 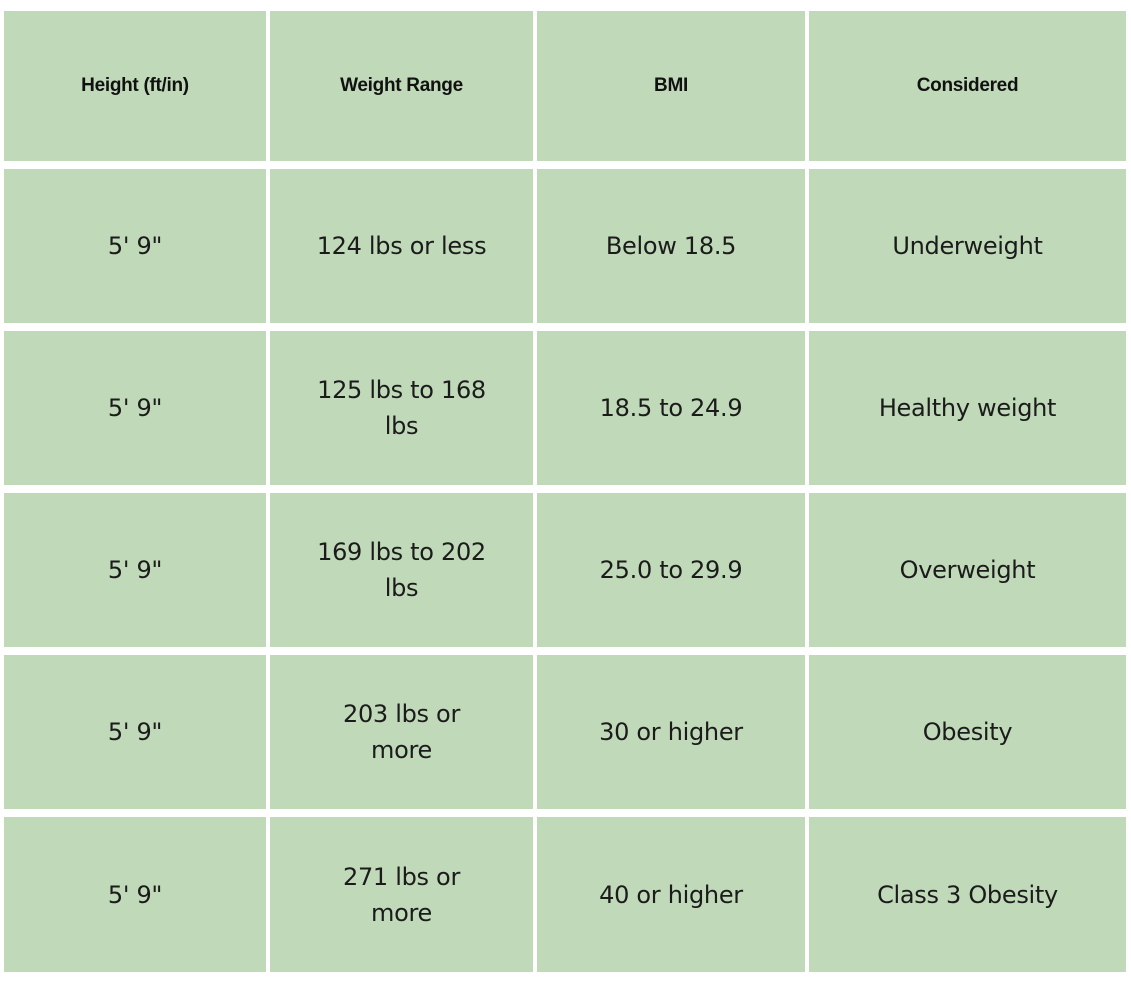 What do you see at coordinates (401, 246) in the screenshot?
I see `cell-weight-range: 124 lbs or less` at bounding box center [401, 246].